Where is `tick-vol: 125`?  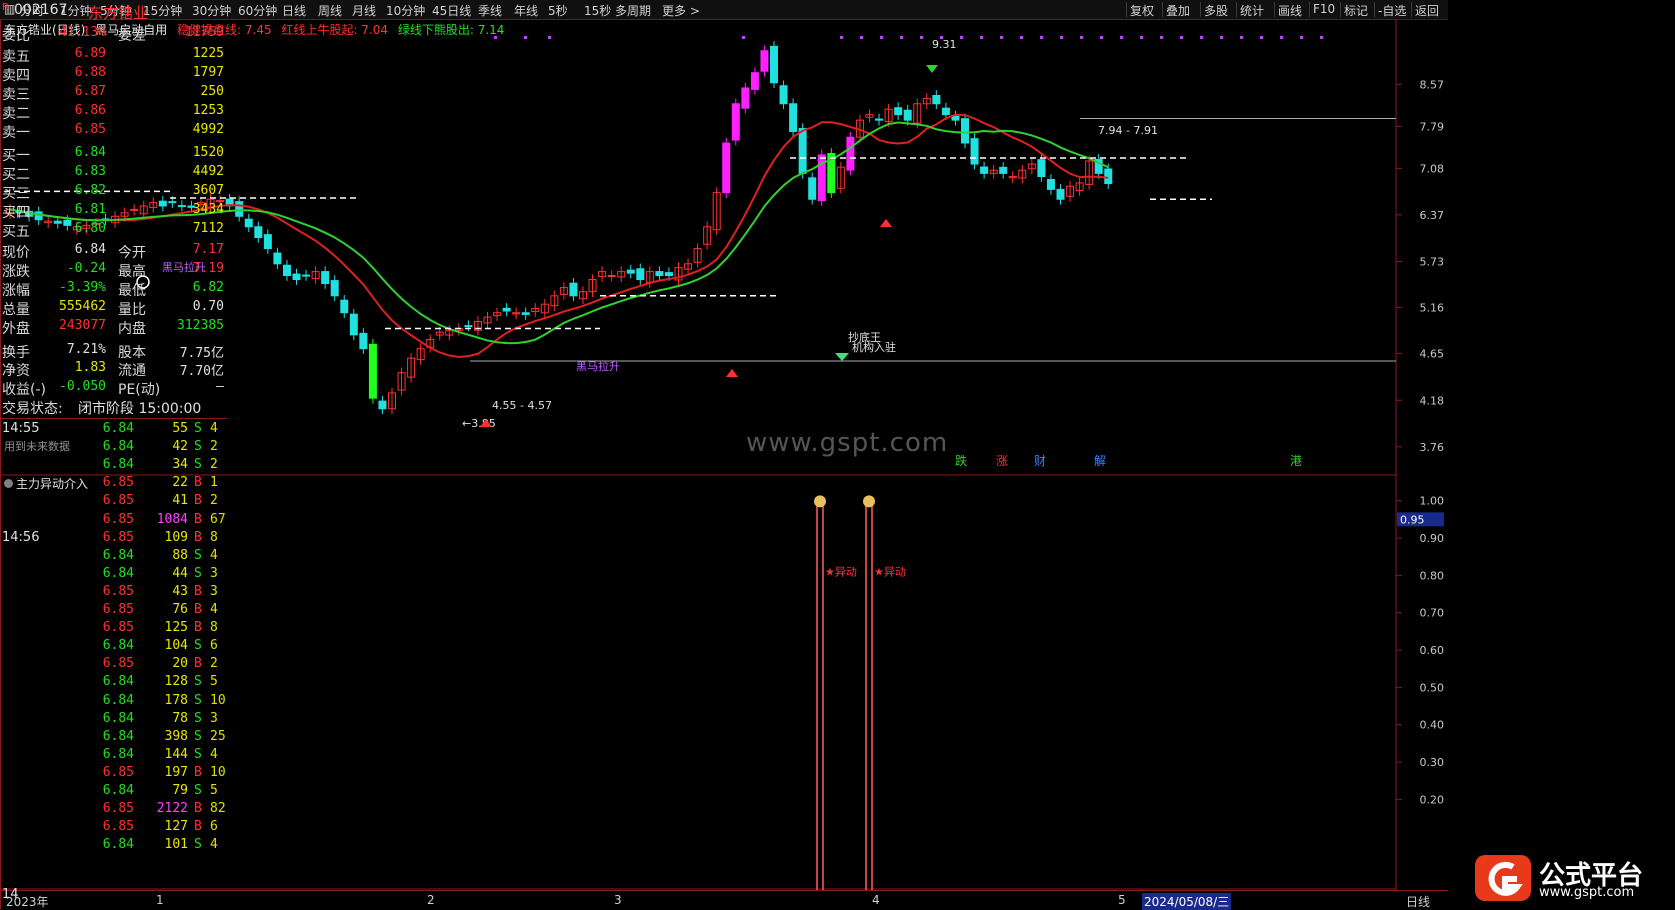
tick-vol: 125 is located at coordinates (176, 628).